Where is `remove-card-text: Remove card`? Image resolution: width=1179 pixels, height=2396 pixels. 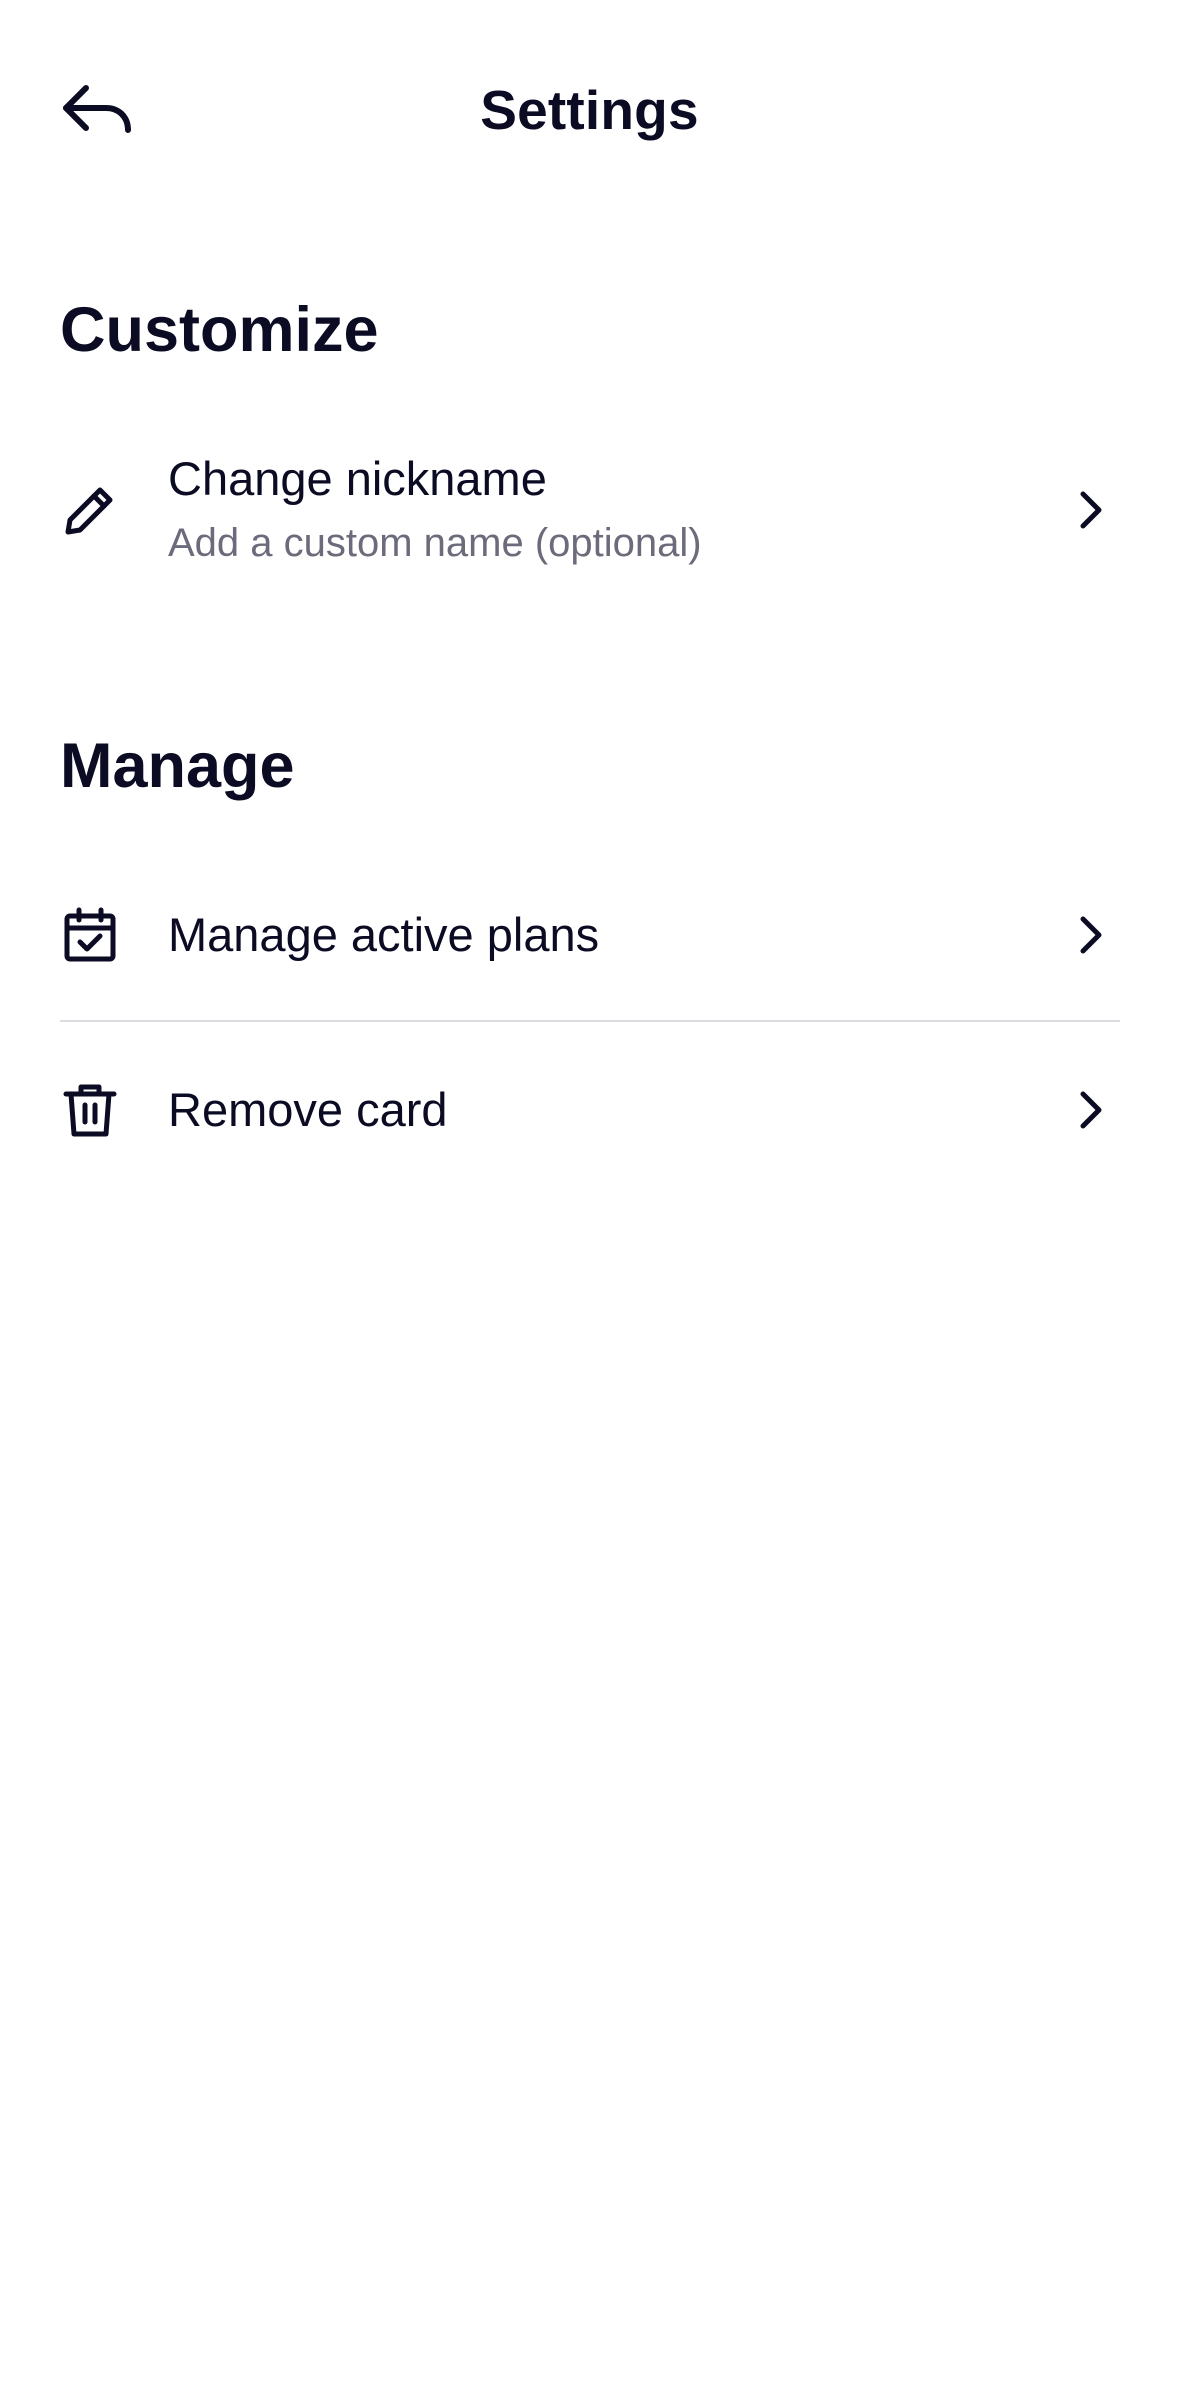
remove-card-text: Remove card is located at coordinates (614, 1110).